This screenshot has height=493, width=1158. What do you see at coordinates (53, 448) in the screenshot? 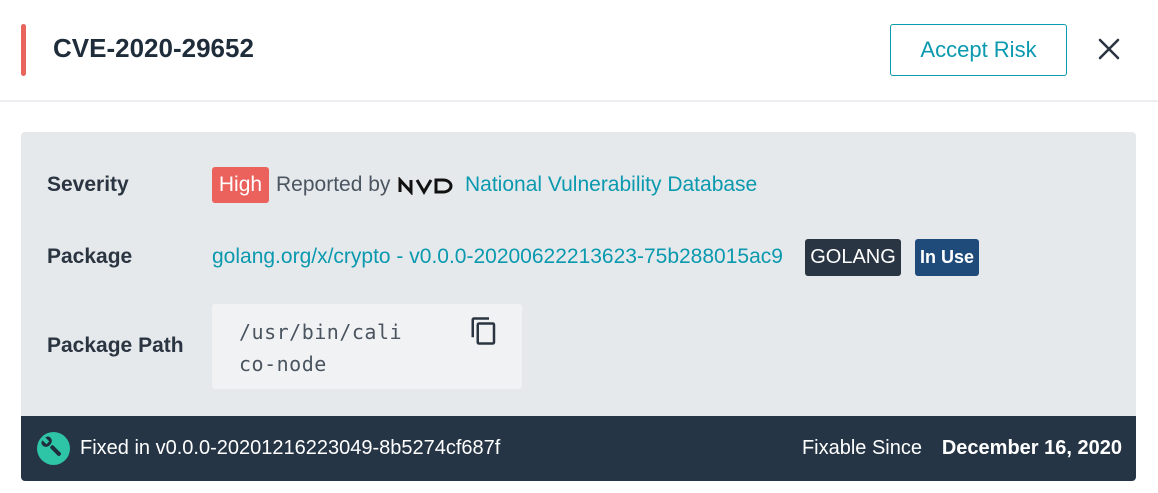
I see `wrench-icon` at bounding box center [53, 448].